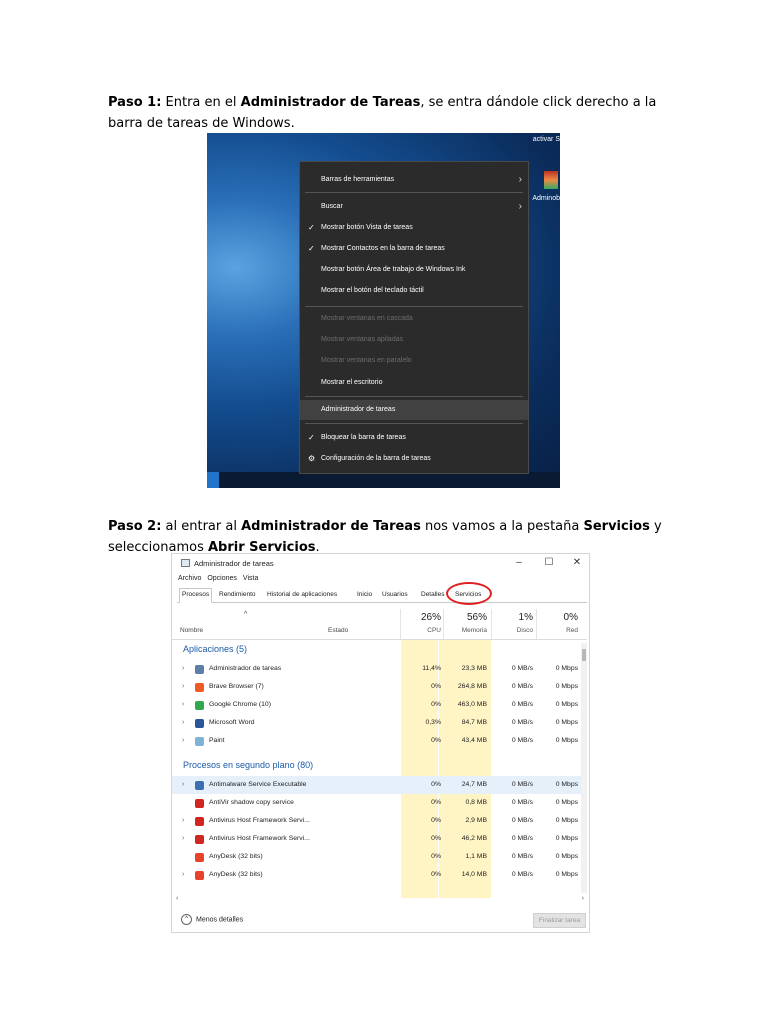 This screenshot has width=768, height=1024. What do you see at coordinates (414, 410) in the screenshot?
I see `menu-item-task-manager: Administrador de tareas` at bounding box center [414, 410].